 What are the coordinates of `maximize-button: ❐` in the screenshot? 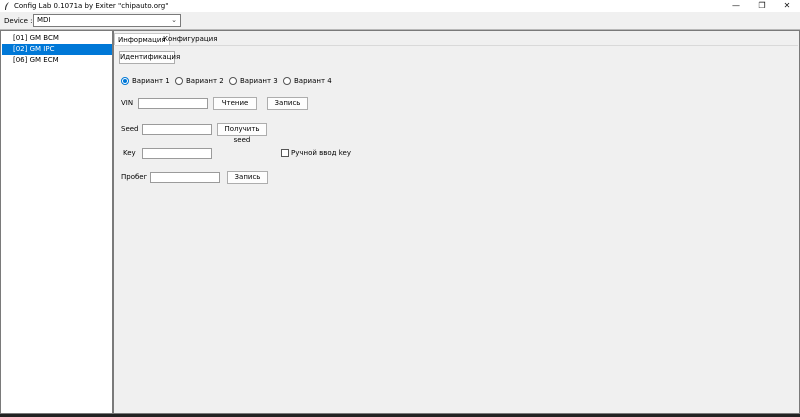 It's located at (762, 6).